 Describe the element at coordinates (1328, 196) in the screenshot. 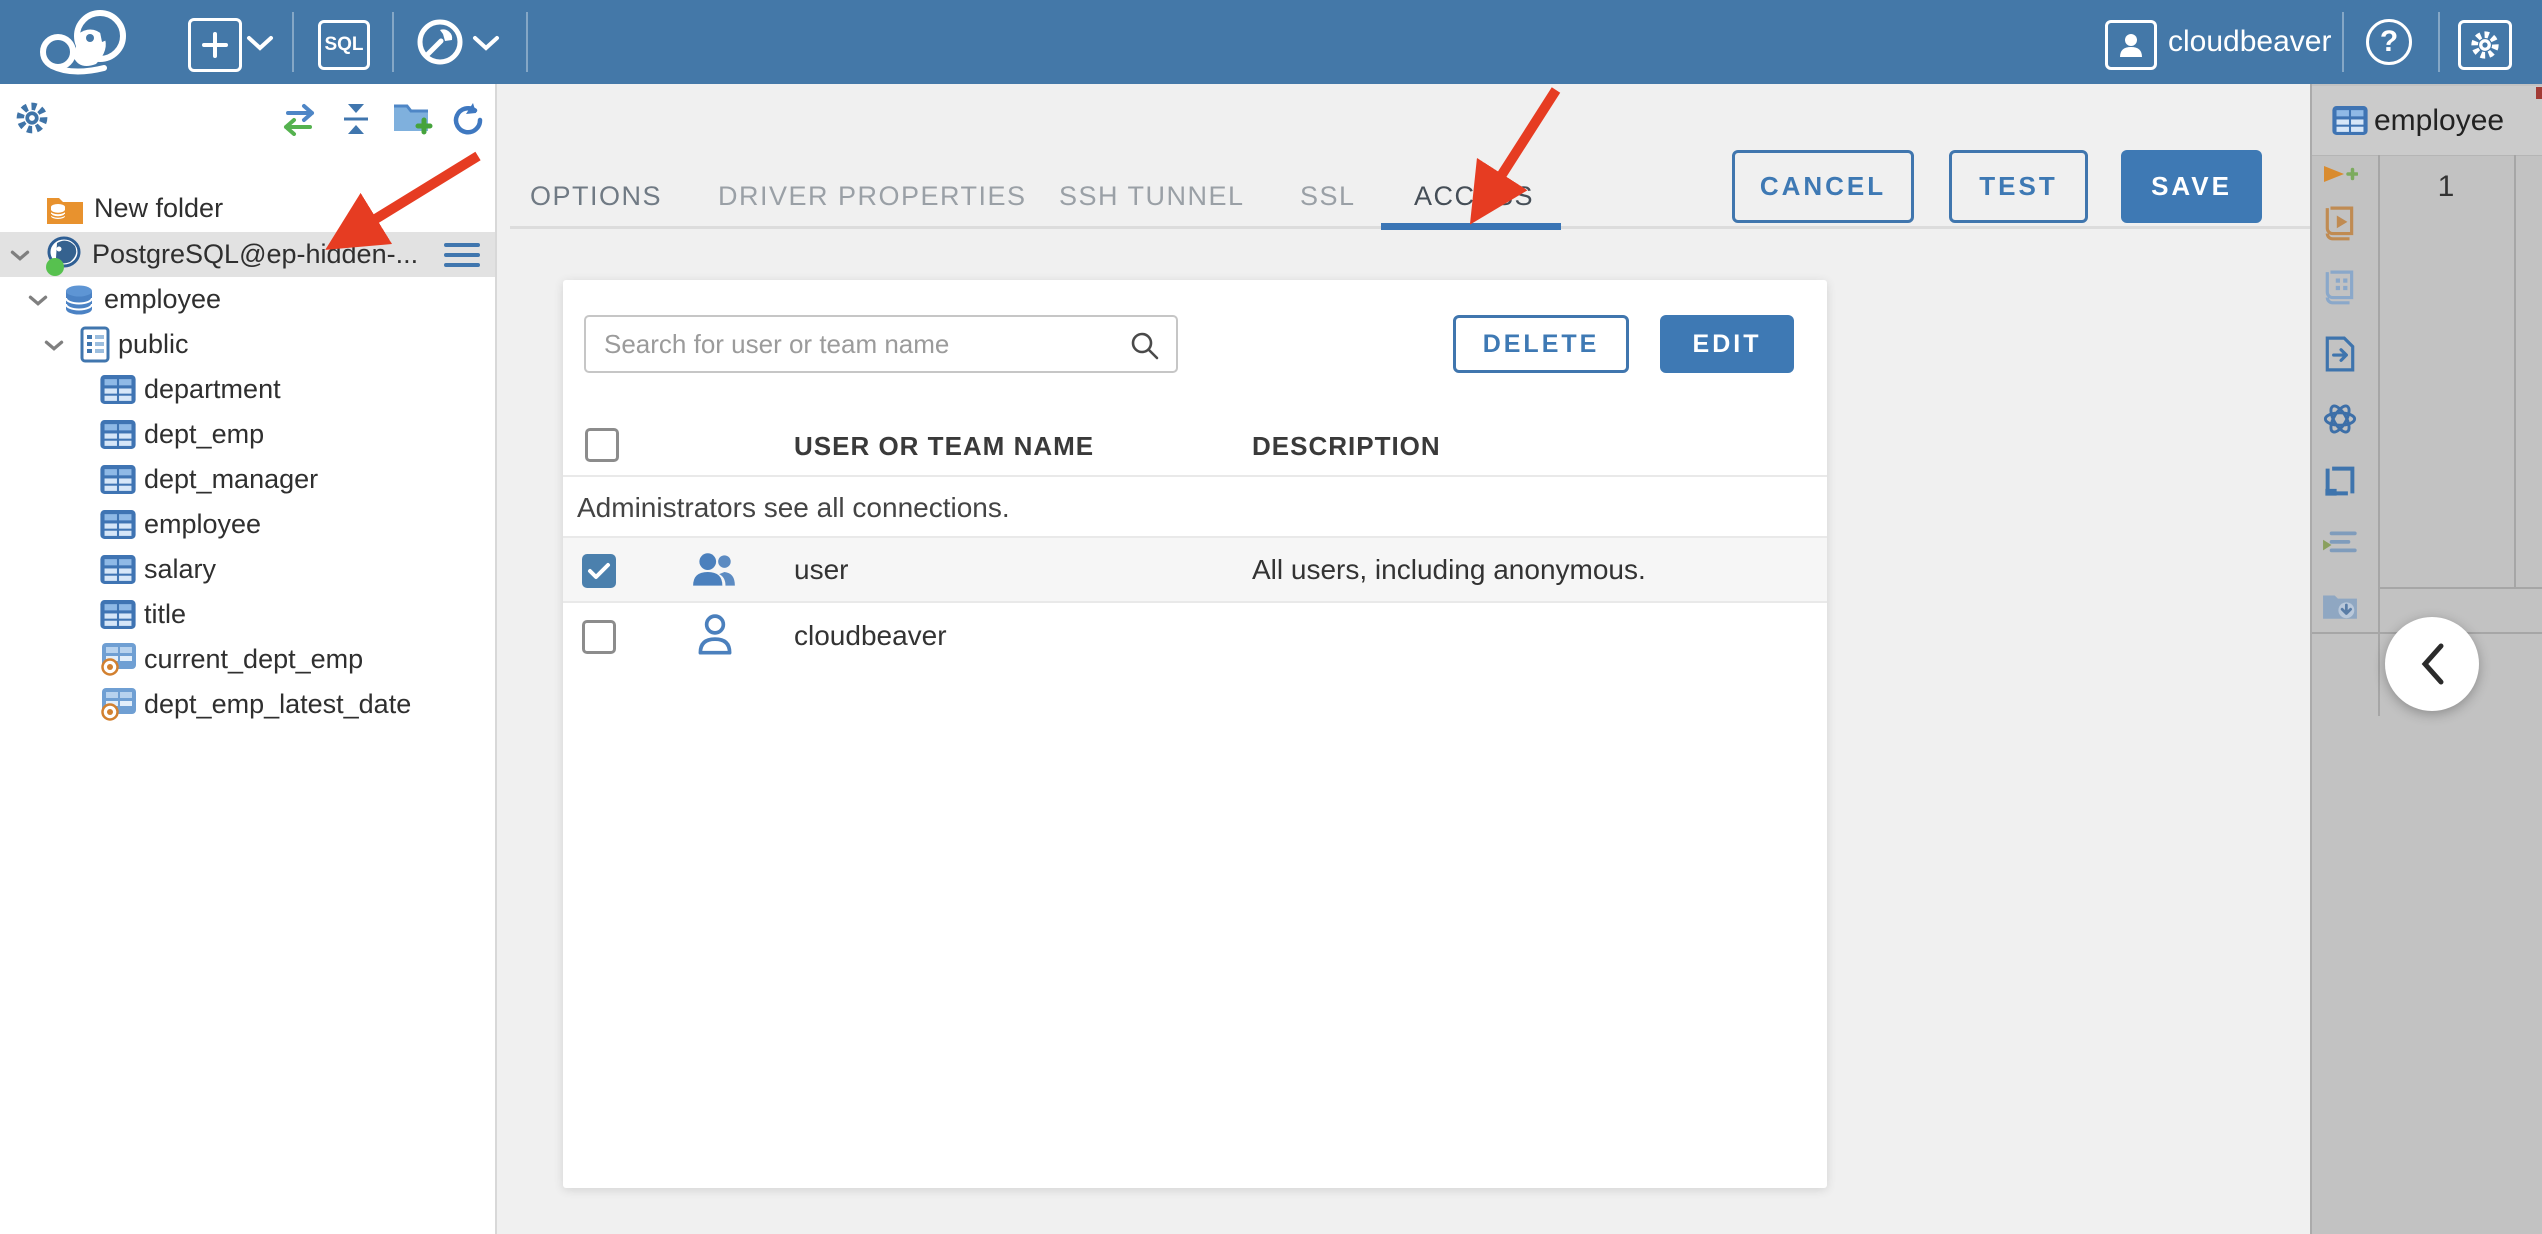

I see `tab-ssl: SSL` at that location.